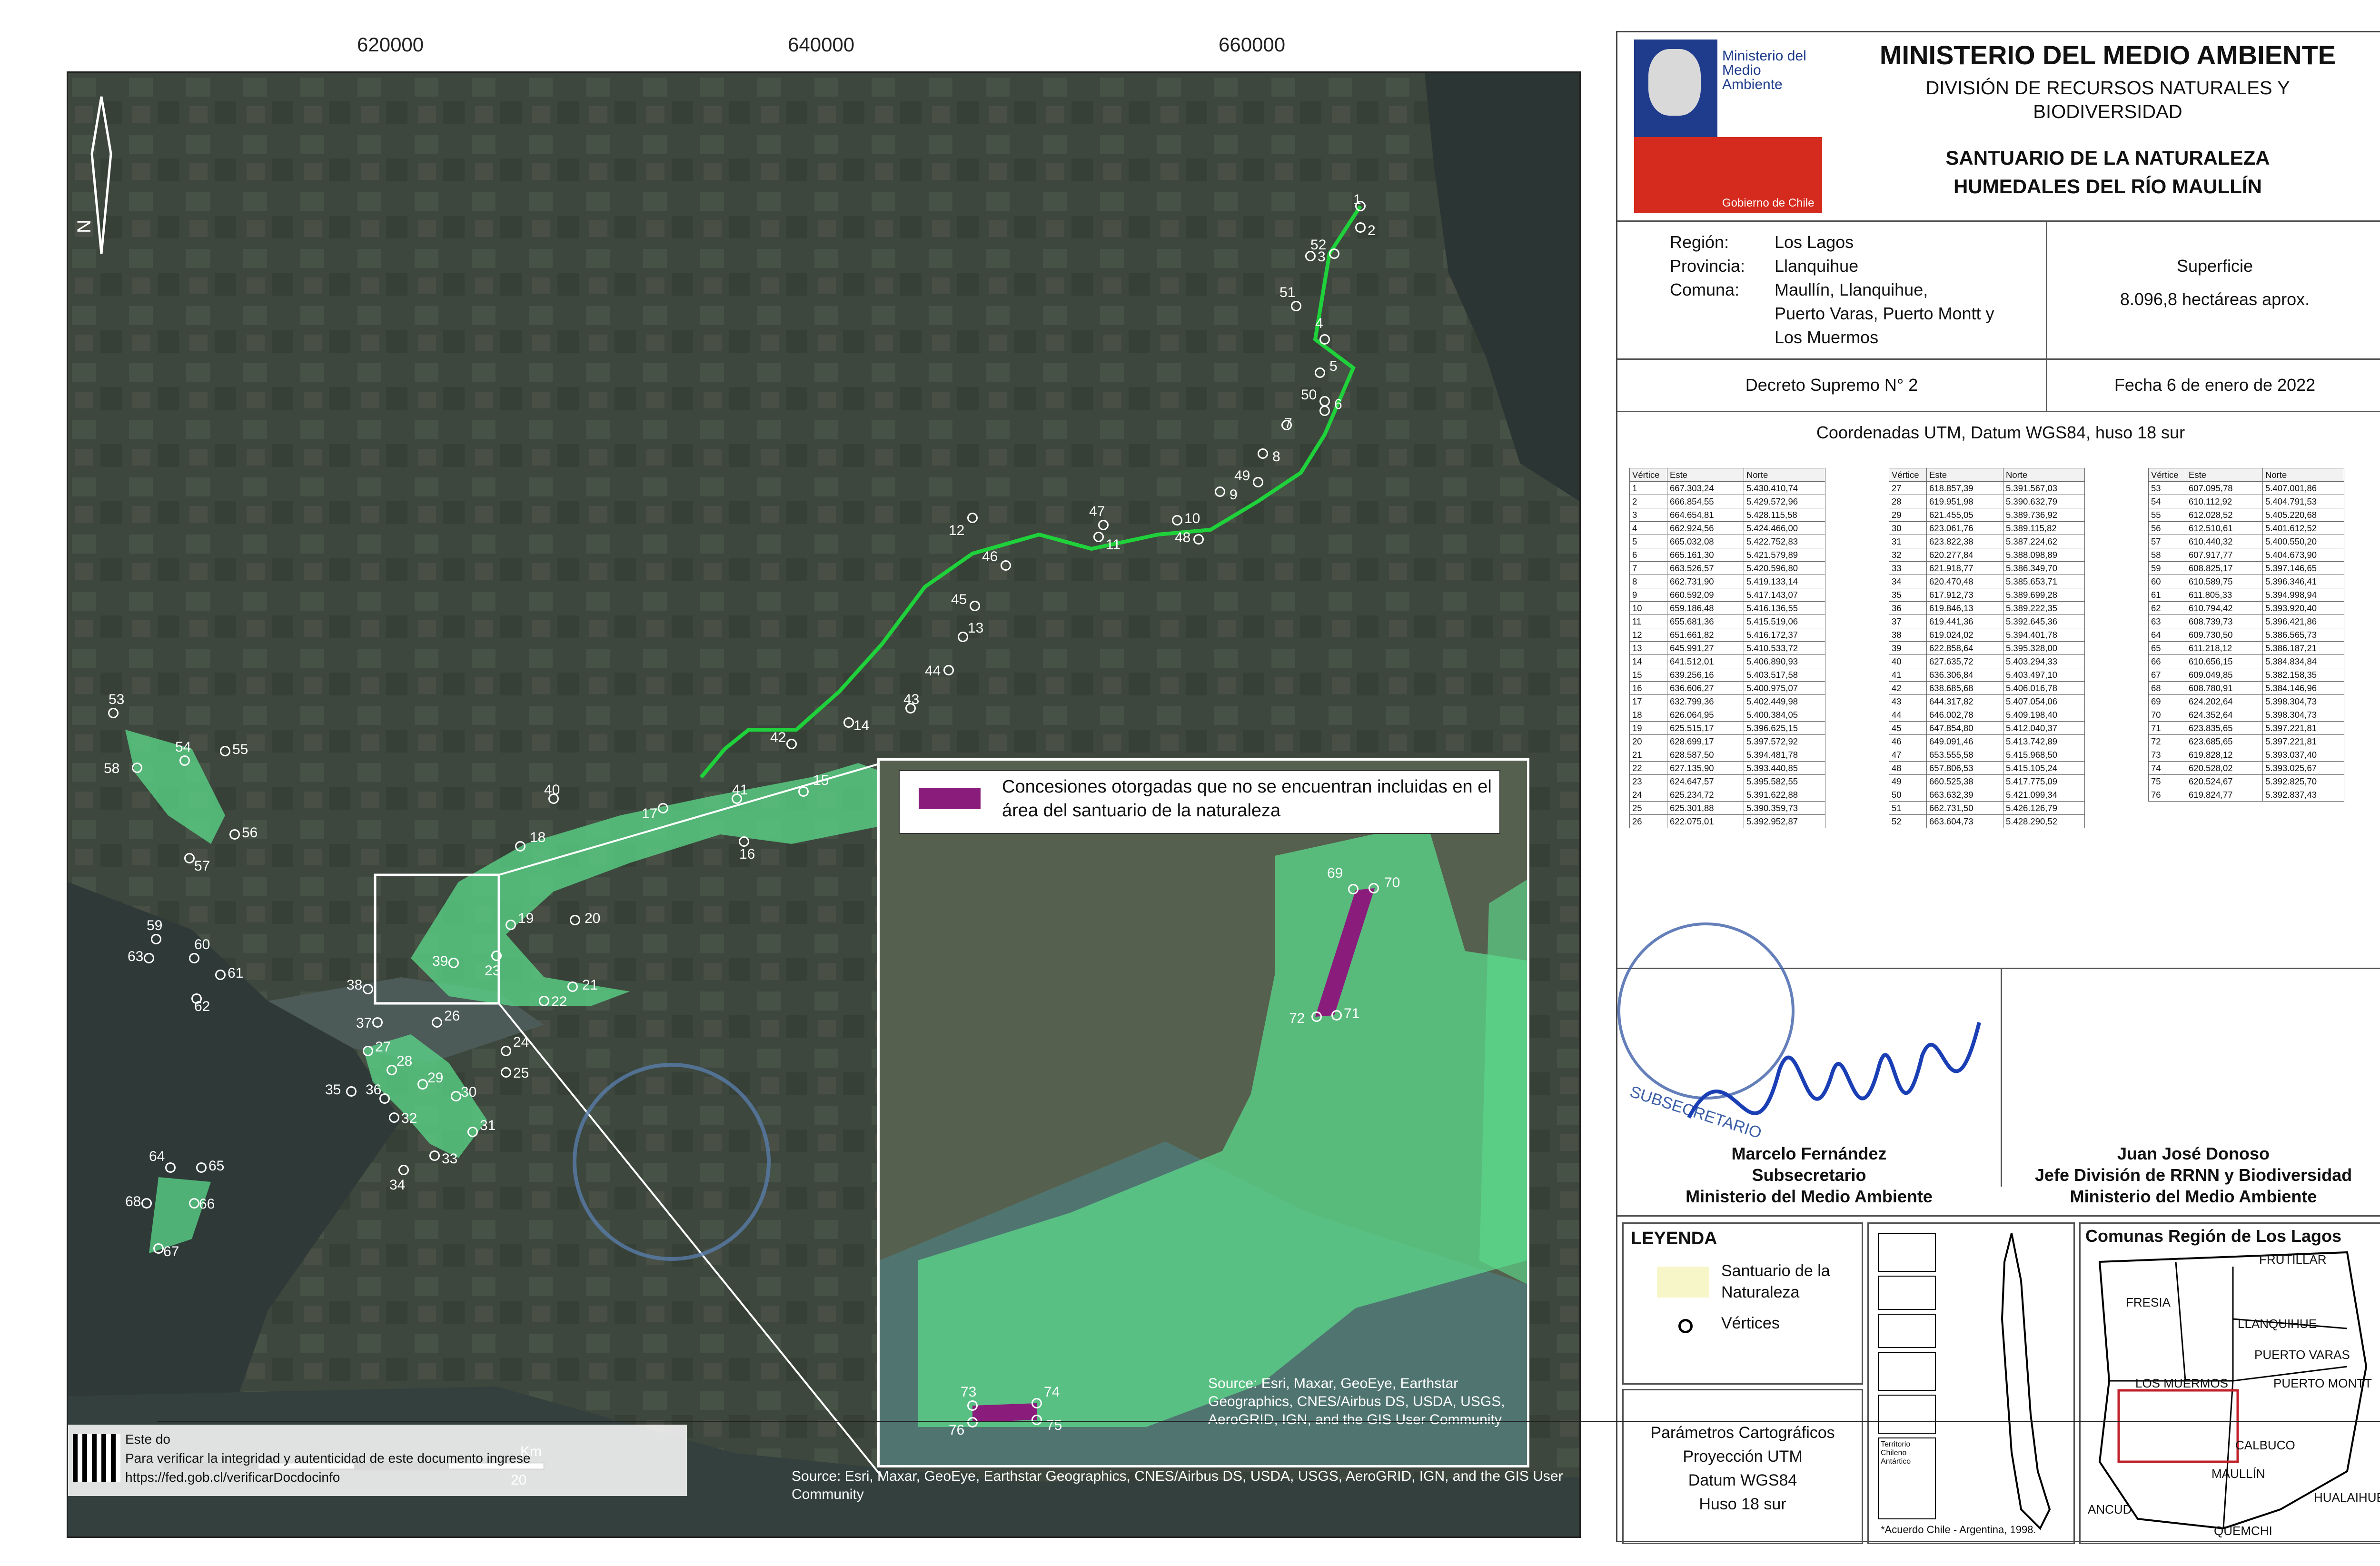 This screenshot has height=1566, width=2380. Describe the element at coordinates (1727, 715) in the screenshot. I see `table-row: 18 626.064,95 5.400.384,05` at that location.